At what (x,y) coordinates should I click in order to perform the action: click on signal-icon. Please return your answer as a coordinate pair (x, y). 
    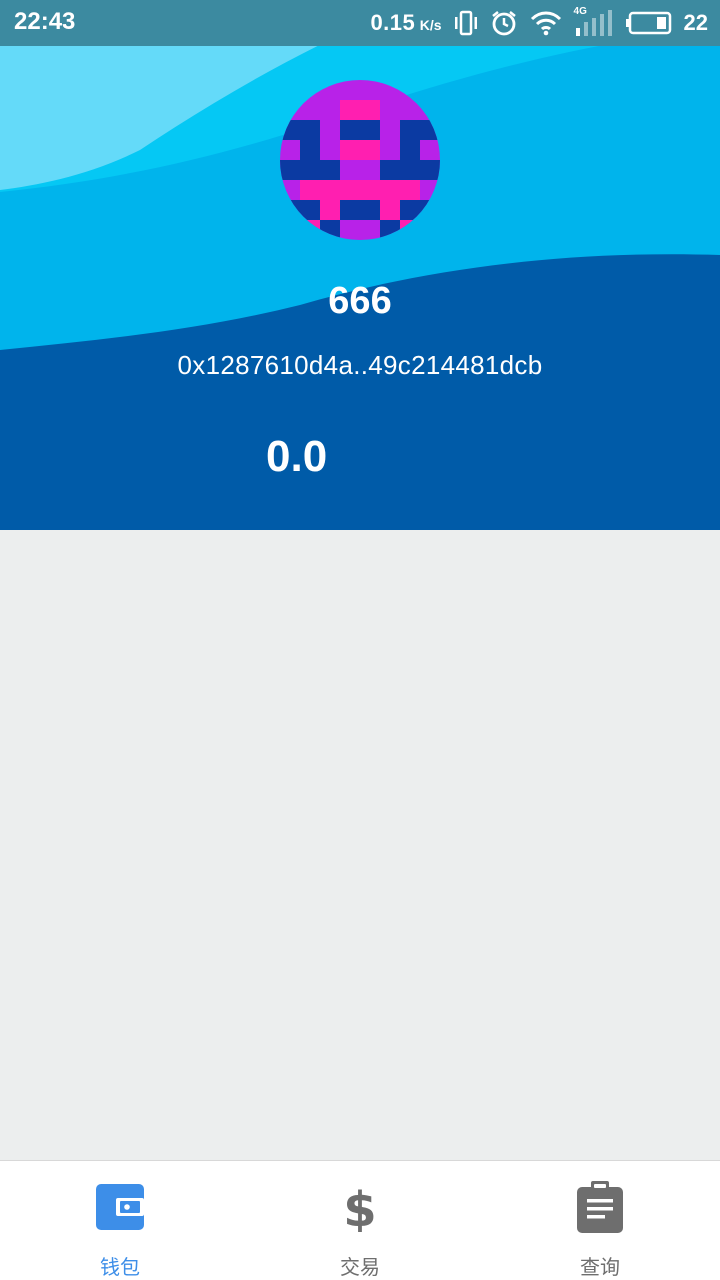
    Looking at the image, I should click on (593, 23).